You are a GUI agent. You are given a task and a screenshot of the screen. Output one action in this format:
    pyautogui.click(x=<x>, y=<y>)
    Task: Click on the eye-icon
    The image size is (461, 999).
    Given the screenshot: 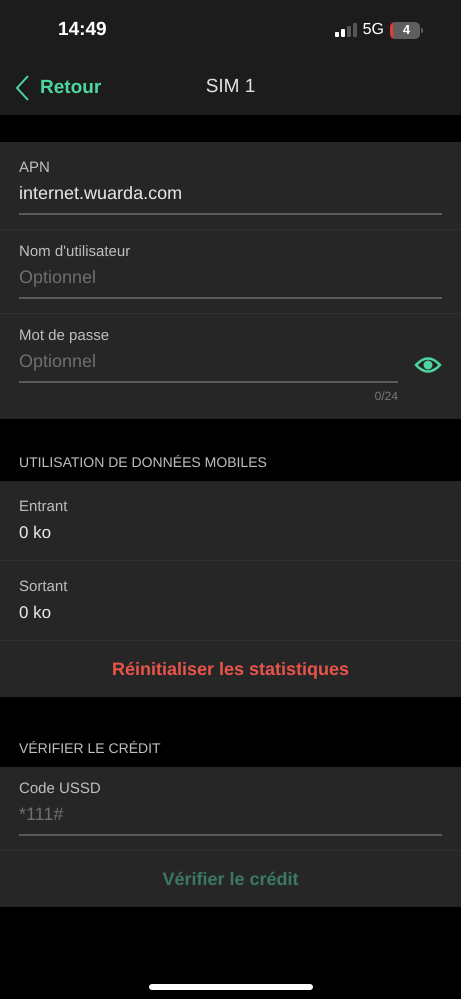 What is the action you would take?
    pyautogui.click(x=428, y=365)
    